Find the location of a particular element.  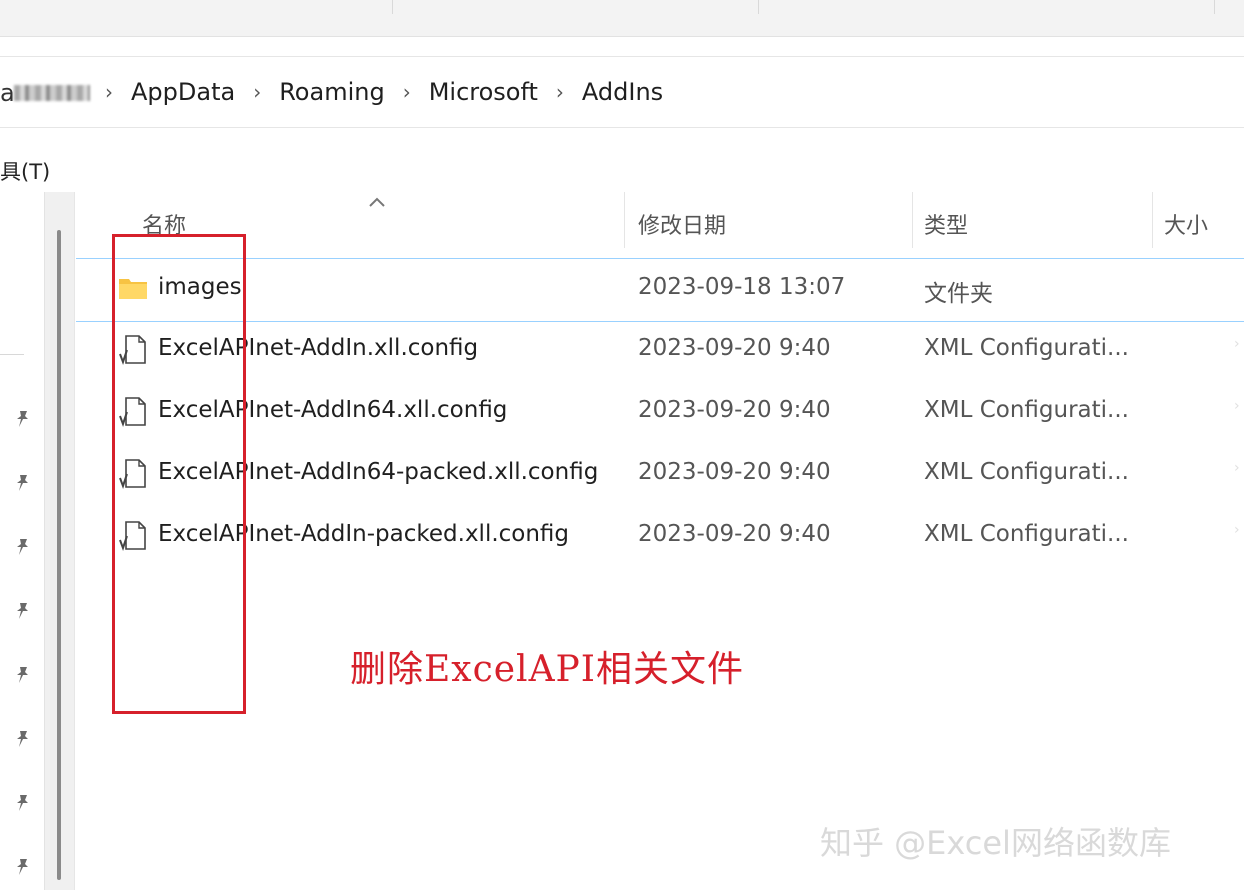

nav-divider is located at coordinates (12, 354).